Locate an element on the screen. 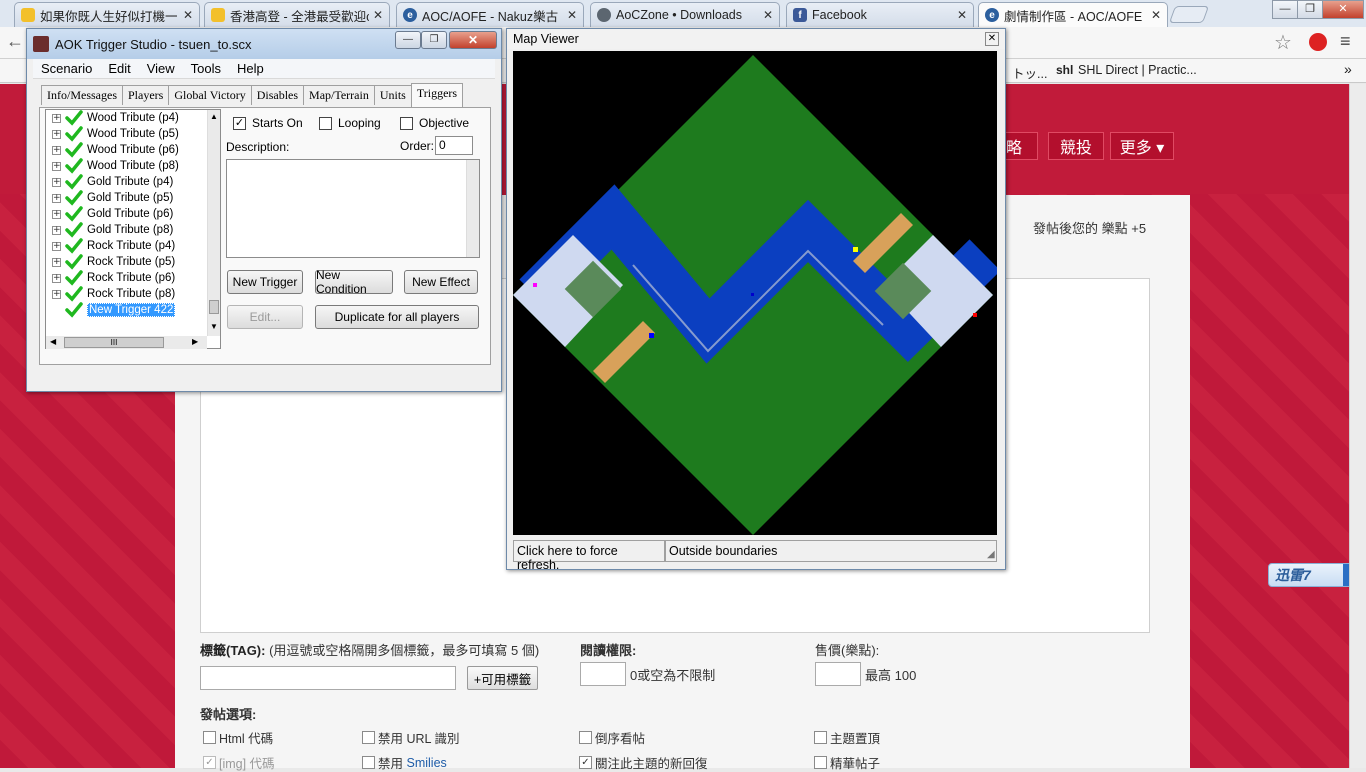  nav-item-more: 更多 ▾ is located at coordinates (1142, 146).